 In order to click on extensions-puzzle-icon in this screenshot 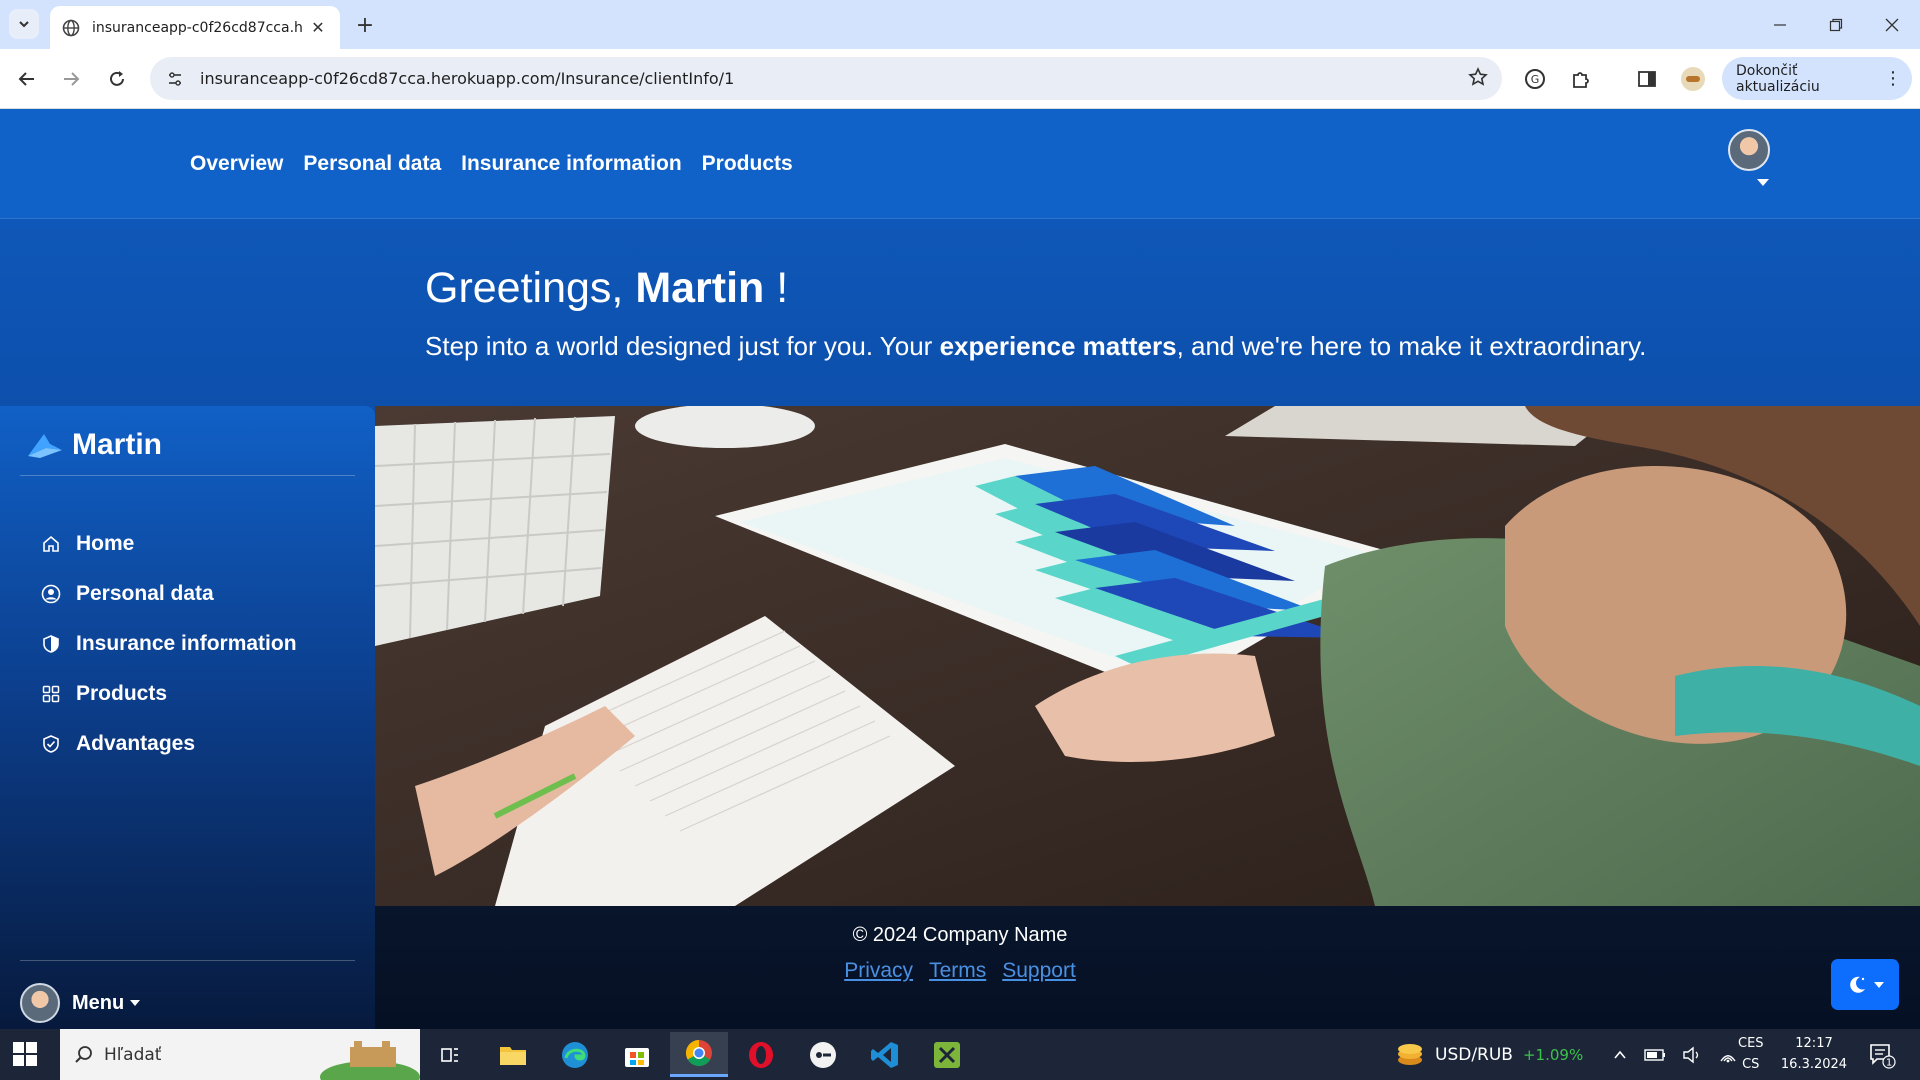, I will do `click(1581, 79)`.